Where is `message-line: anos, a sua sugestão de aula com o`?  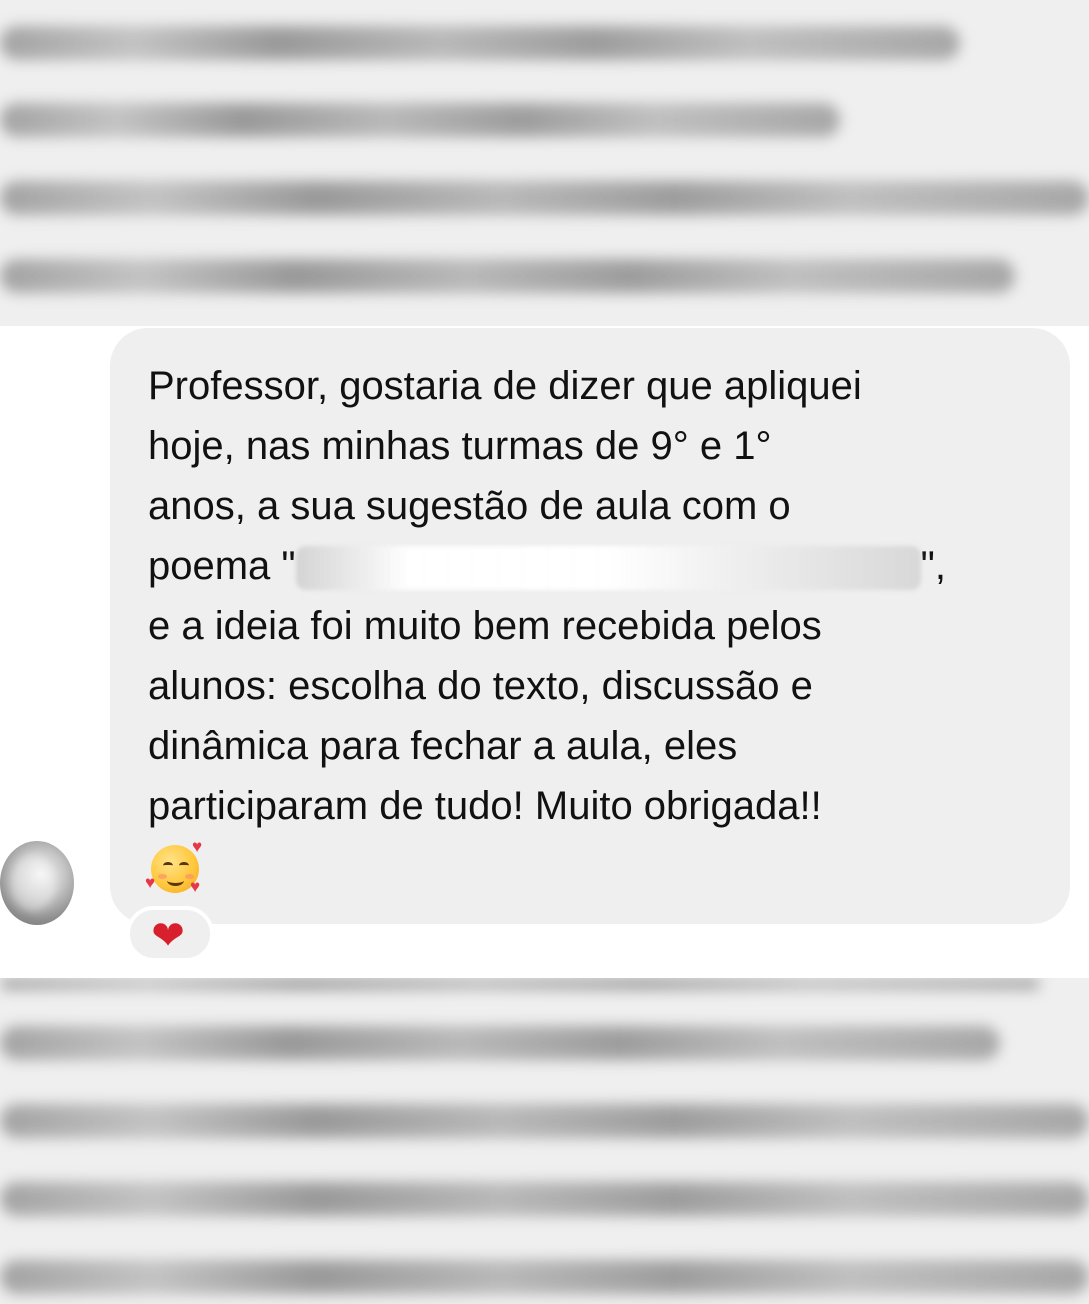 message-line: anos, a sua sugestão de aula com o is located at coordinates (469, 506).